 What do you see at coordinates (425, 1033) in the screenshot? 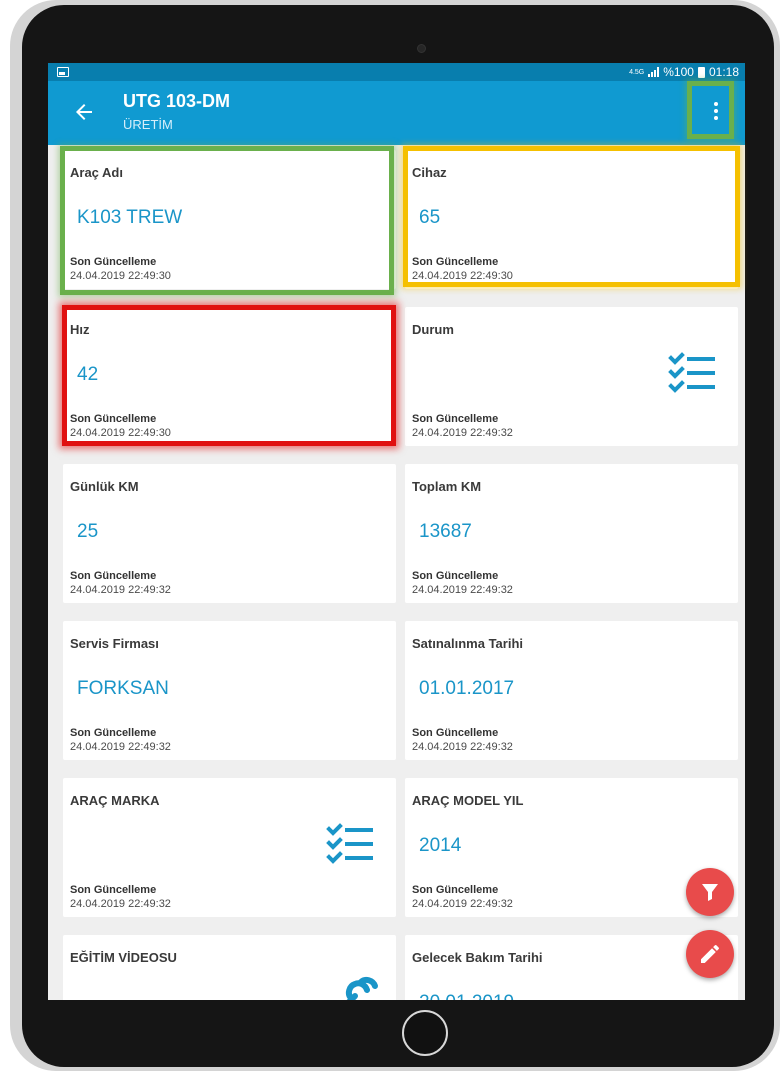
I see `home-button` at bounding box center [425, 1033].